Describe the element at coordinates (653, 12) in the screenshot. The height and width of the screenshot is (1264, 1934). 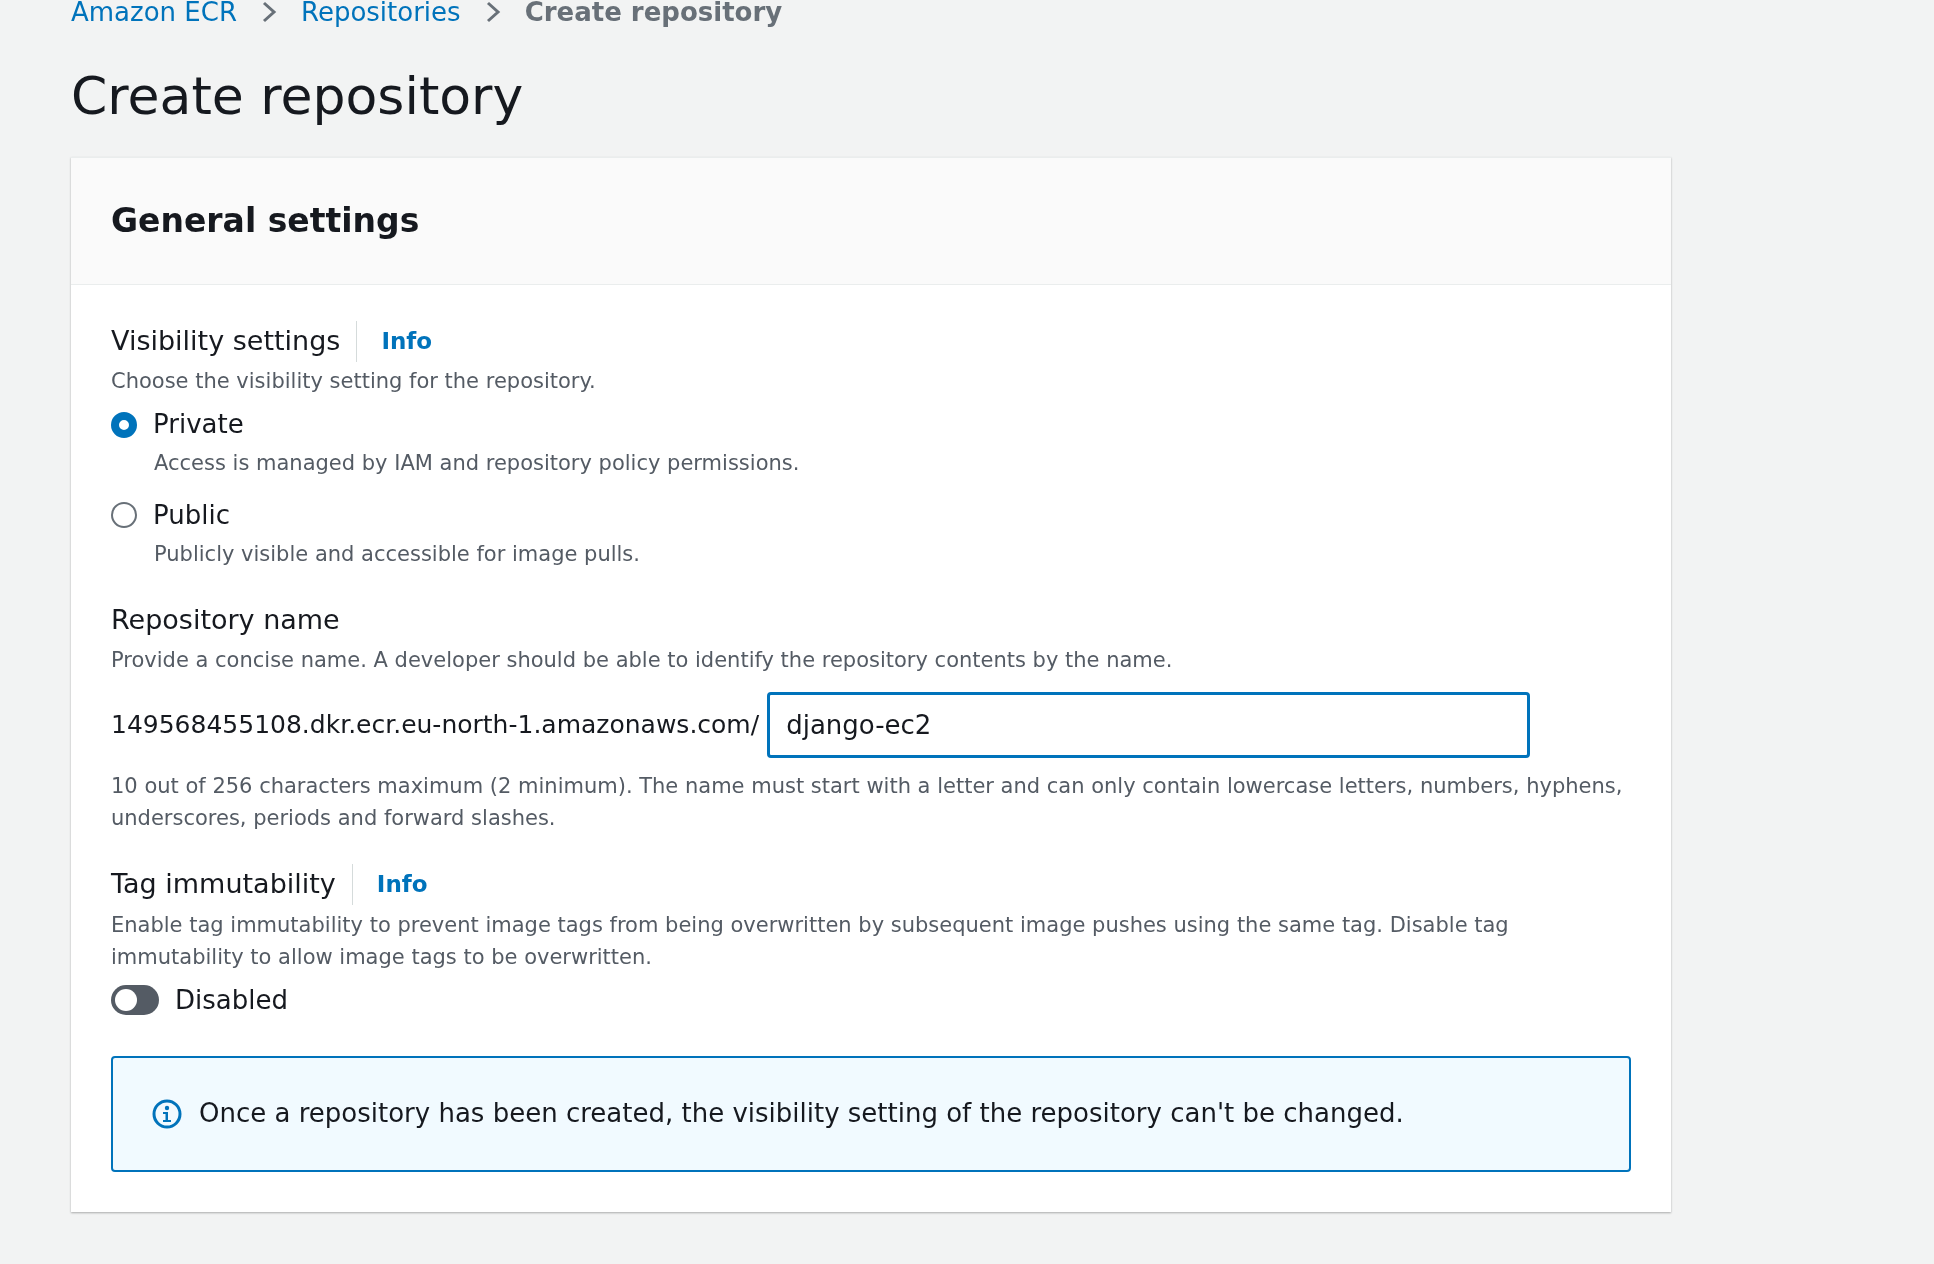
I see `breadcrumb-current: Create repository` at that location.